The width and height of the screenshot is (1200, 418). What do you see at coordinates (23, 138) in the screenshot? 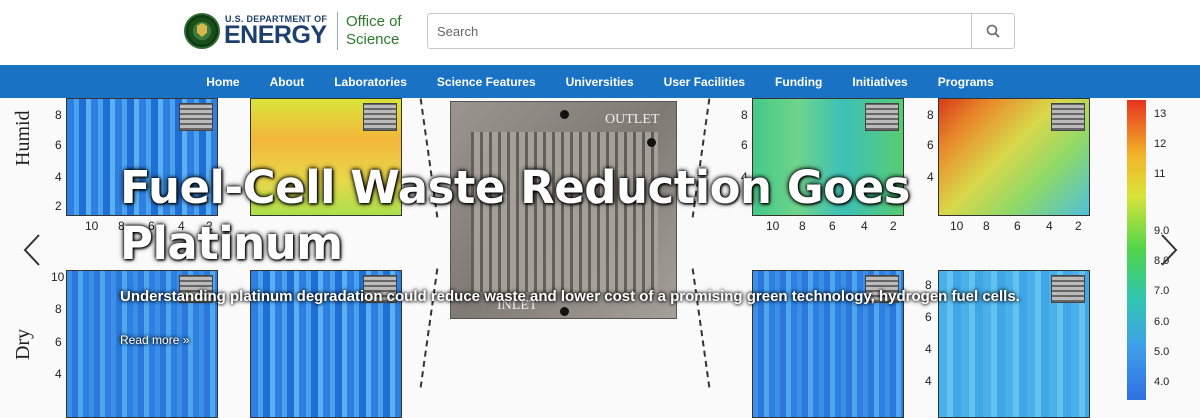
I see `row-label-humid: Humid` at bounding box center [23, 138].